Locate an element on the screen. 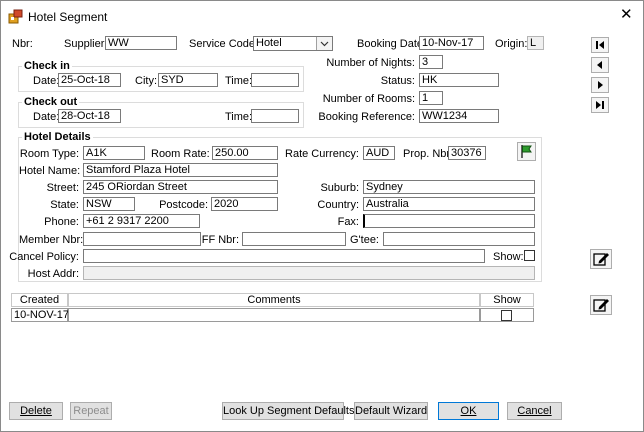 The image size is (644, 432). member-nbr-field is located at coordinates (142, 239).